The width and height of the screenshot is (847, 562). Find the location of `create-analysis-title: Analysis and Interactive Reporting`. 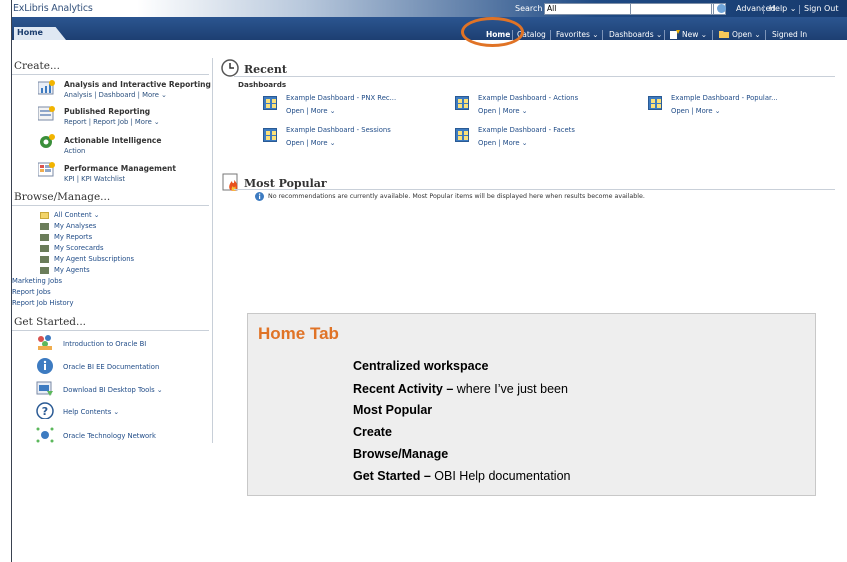

create-analysis-title: Analysis and Interactive Reporting is located at coordinates (137, 84).